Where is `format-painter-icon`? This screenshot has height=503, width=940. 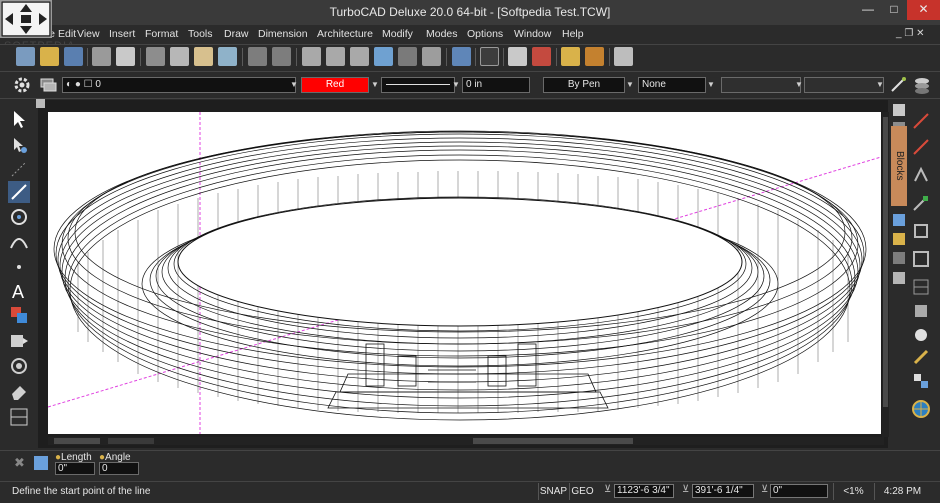
format-painter-icon is located at coordinates (227, 56).